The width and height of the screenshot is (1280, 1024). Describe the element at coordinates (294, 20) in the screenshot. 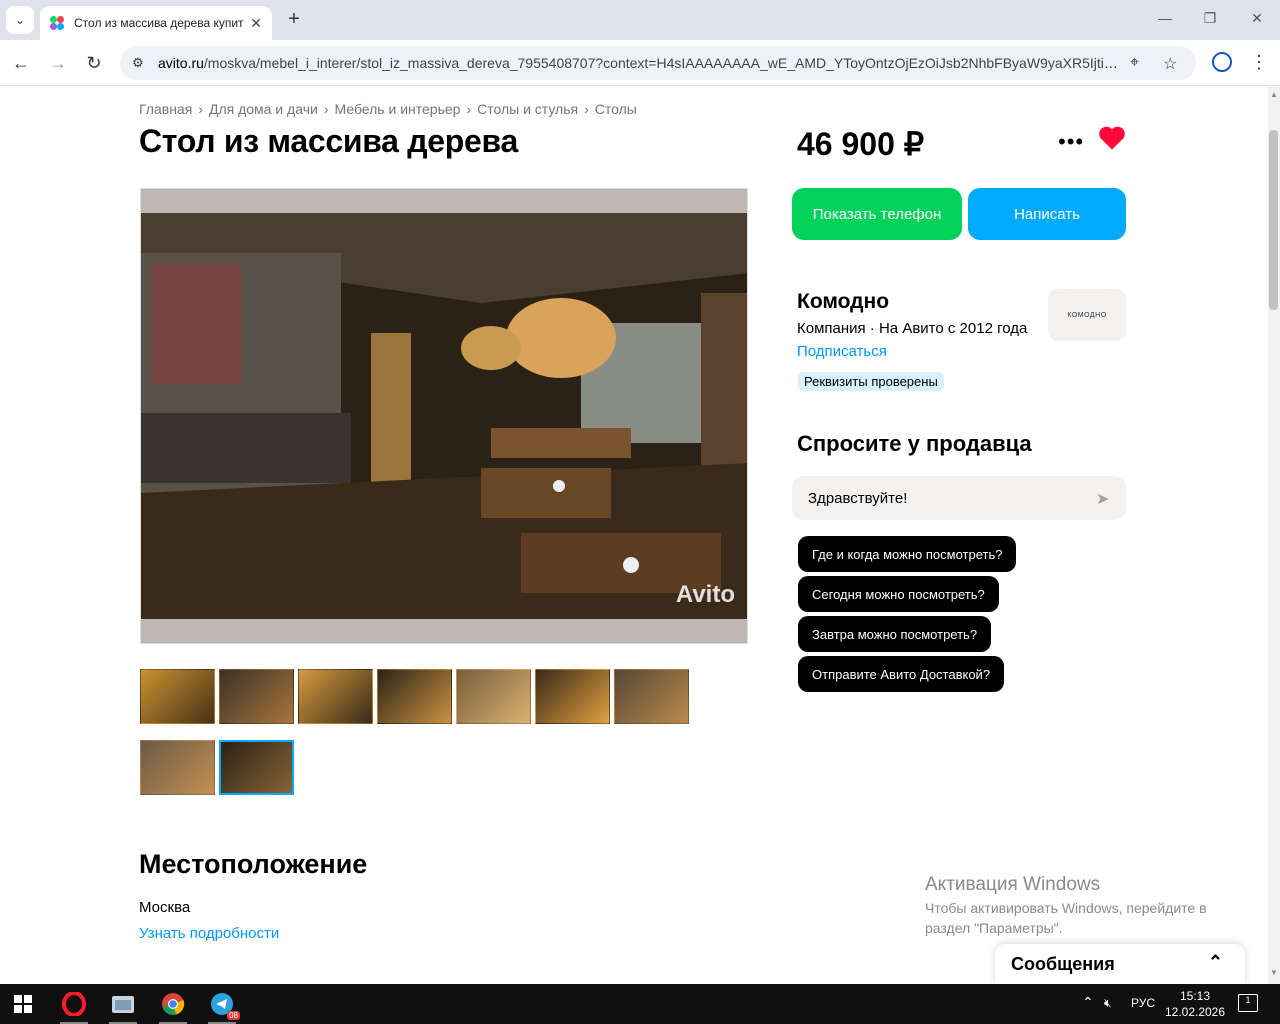

I see `new-tab-button: +` at that location.